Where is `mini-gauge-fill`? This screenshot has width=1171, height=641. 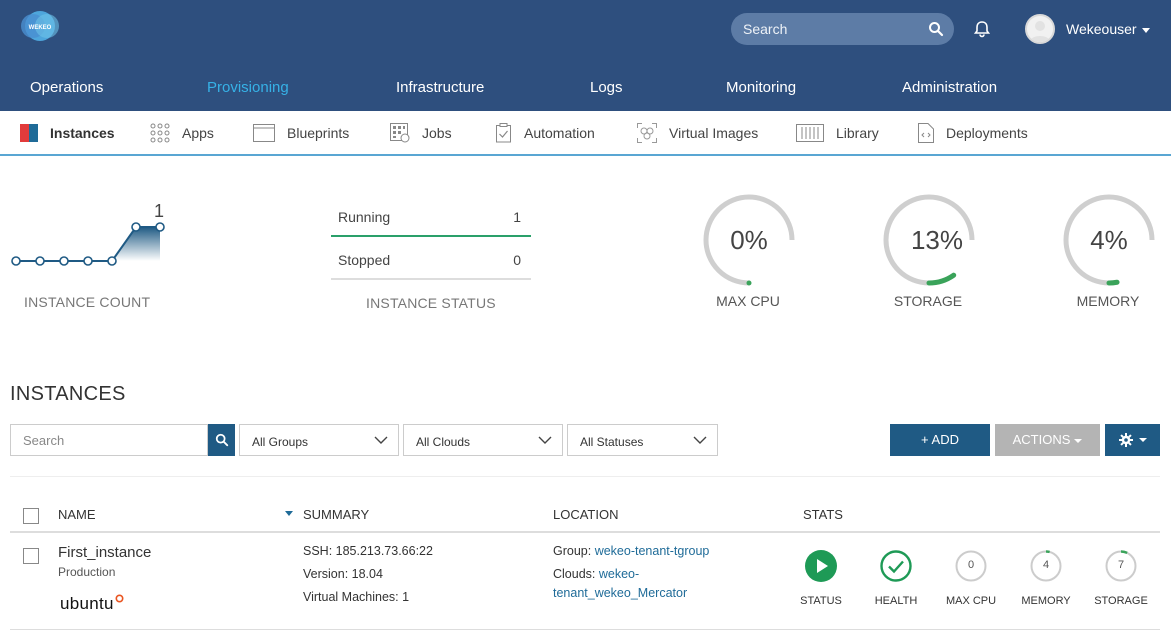
mini-gauge-fill is located at coordinates (1124, 552).